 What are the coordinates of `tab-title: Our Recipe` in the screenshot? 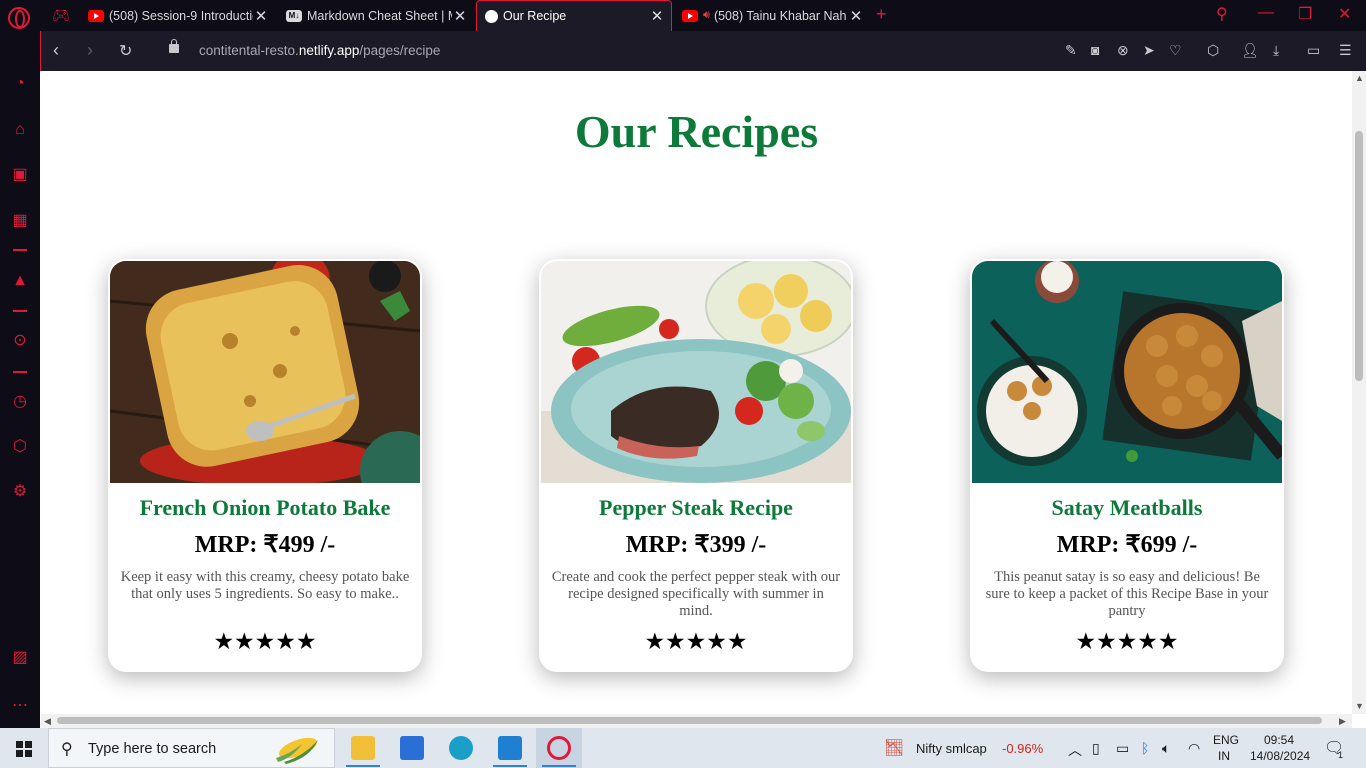 It's located at (535, 16).